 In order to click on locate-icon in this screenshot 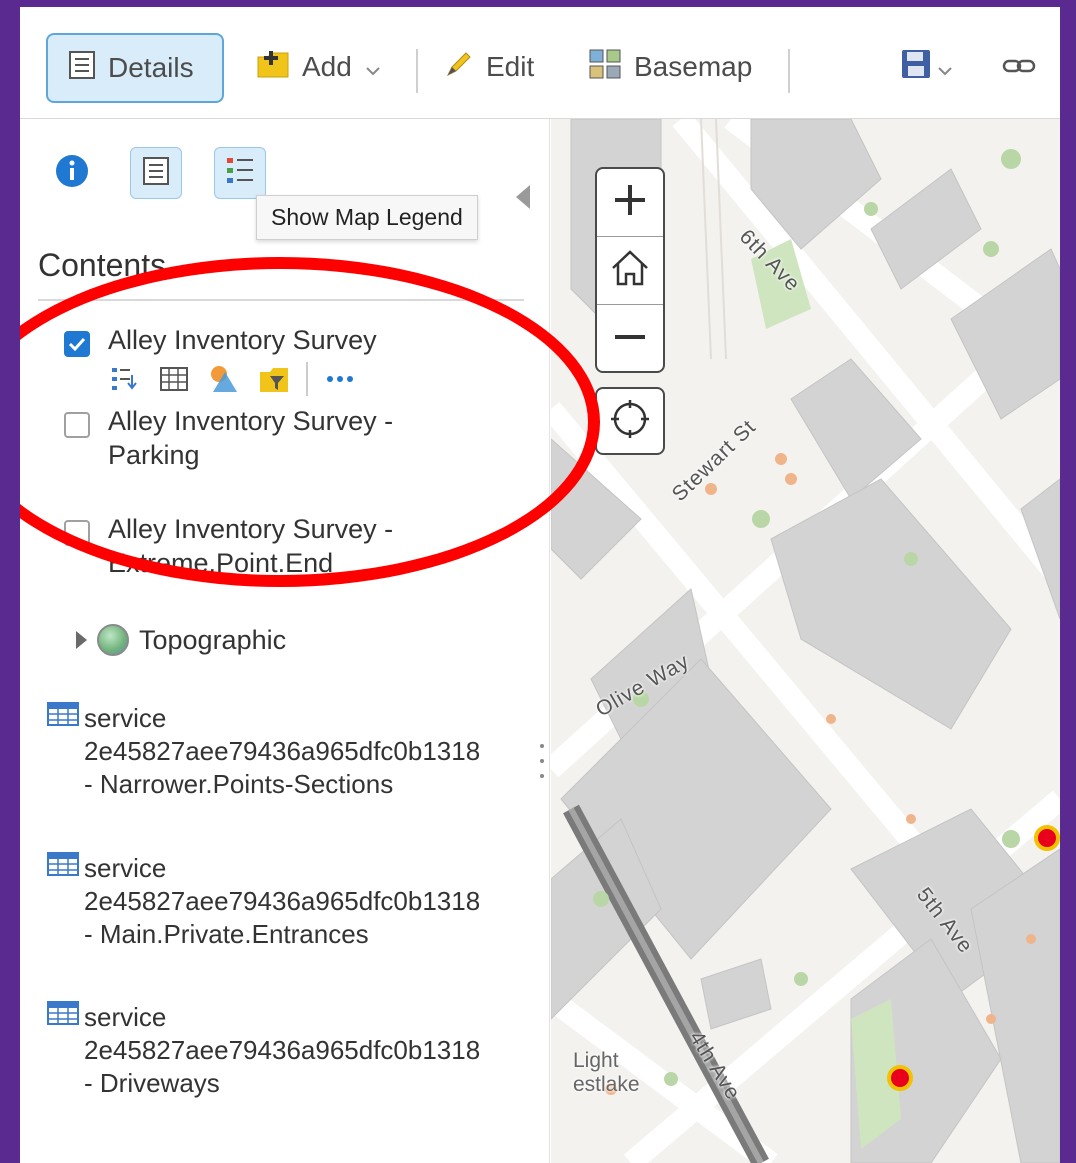, I will do `click(630, 421)`.